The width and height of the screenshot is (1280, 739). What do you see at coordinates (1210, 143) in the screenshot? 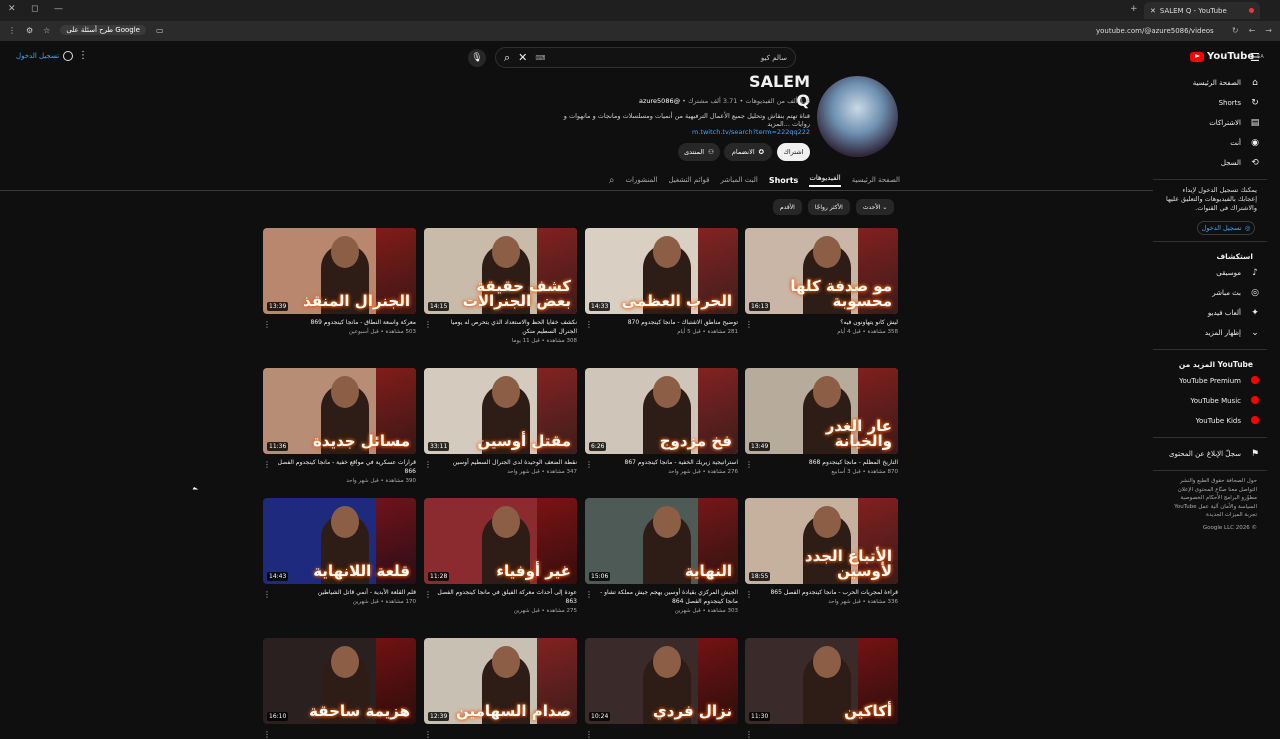
I see `sidebar-item-3: أنت ◉` at bounding box center [1210, 143].